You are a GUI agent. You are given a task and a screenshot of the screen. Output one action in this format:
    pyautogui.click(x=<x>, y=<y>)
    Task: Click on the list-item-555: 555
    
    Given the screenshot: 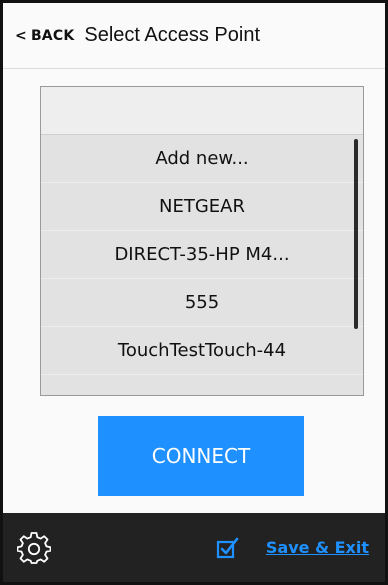 What is the action you would take?
    pyautogui.click(x=202, y=303)
    